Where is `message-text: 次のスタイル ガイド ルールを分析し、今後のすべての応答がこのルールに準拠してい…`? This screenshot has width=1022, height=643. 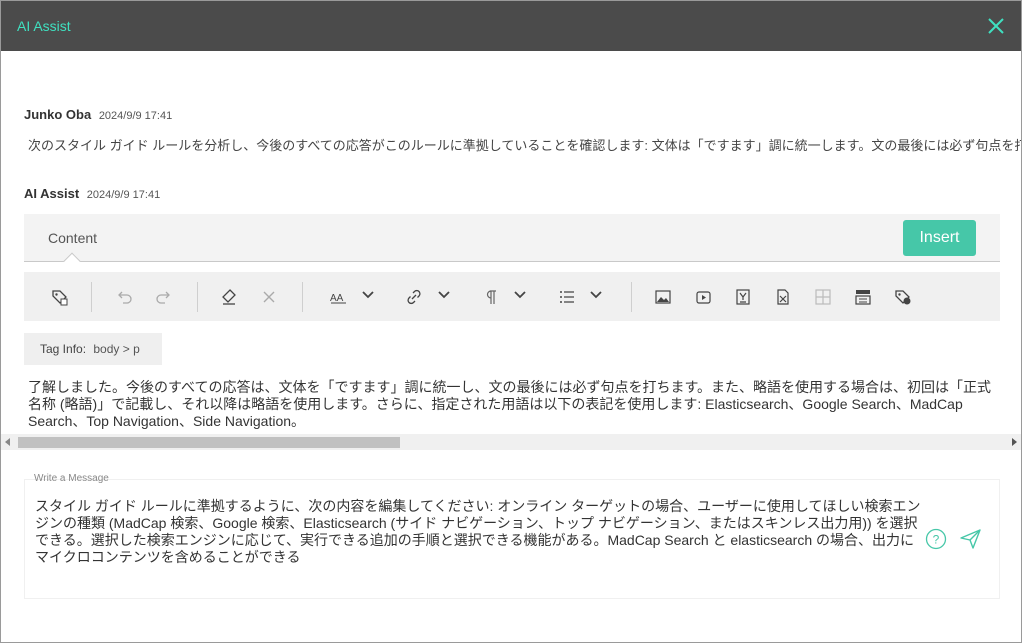 message-text: 次のスタイル ガイド ルールを分析し、今後のすべての応答がこのルールに準拠してい… is located at coordinates (525, 145).